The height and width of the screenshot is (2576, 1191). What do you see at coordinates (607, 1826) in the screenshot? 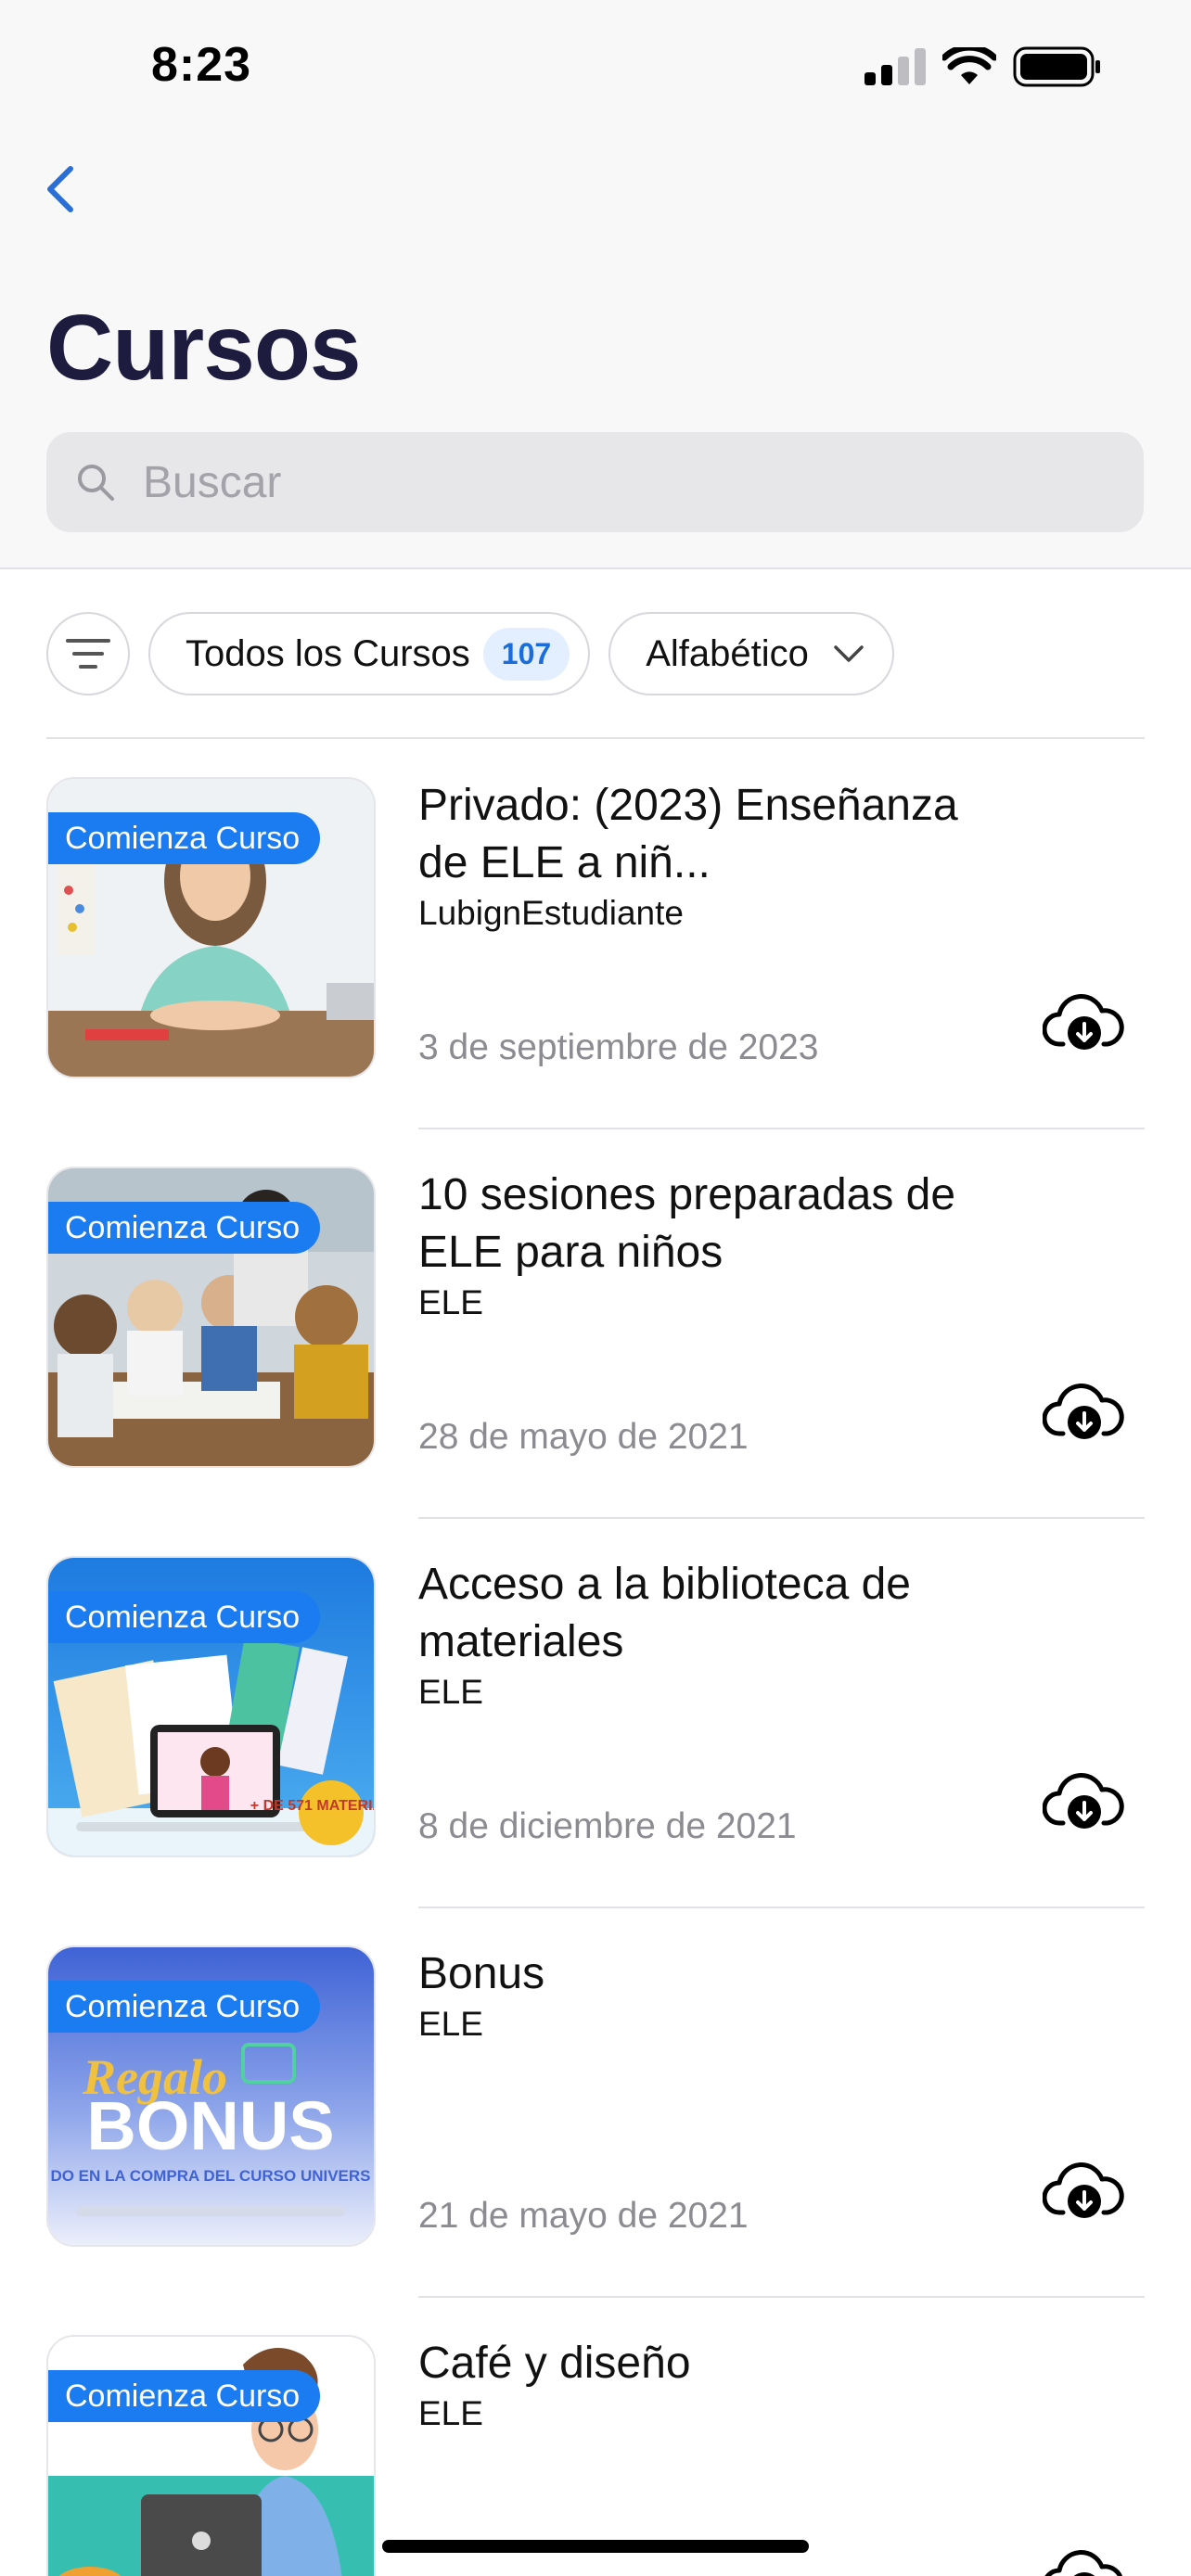
I see `course-date: 8 de diciembre de 2021` at bounding box center [607, 1826].